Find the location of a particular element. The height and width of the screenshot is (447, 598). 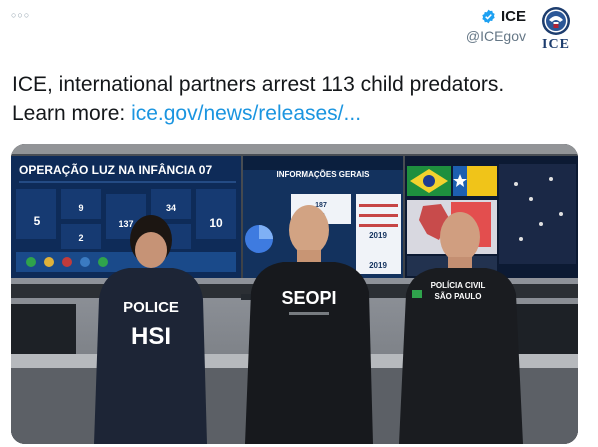

stat-value: 137 is located at coordinates (125, 224).